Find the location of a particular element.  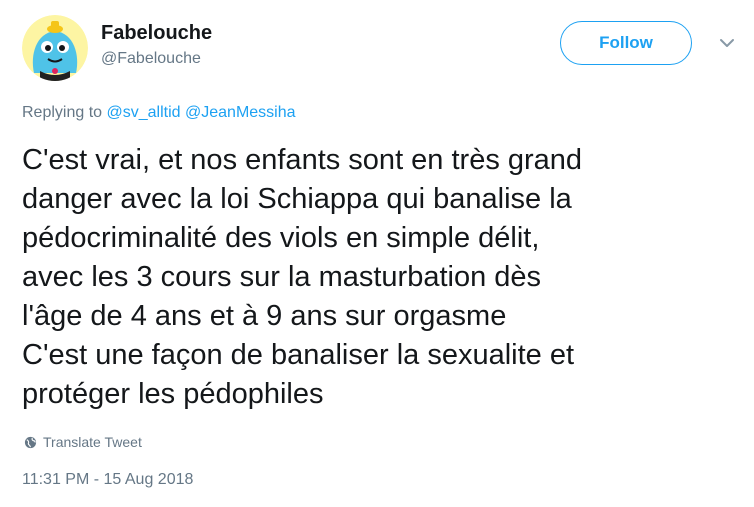

mention-link: @sv_alltid is located at coordinates (144, 112).